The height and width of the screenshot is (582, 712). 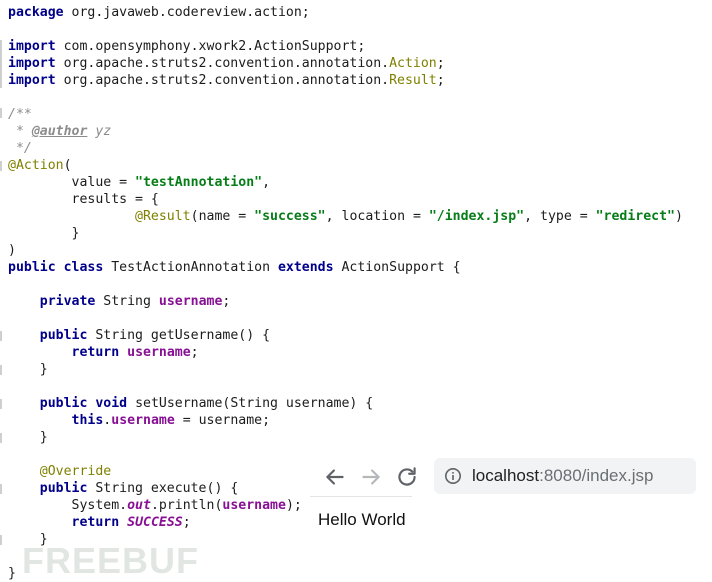 I want to click on url-text: localhost:8080/index.jsp, so click(x=562, y=476).